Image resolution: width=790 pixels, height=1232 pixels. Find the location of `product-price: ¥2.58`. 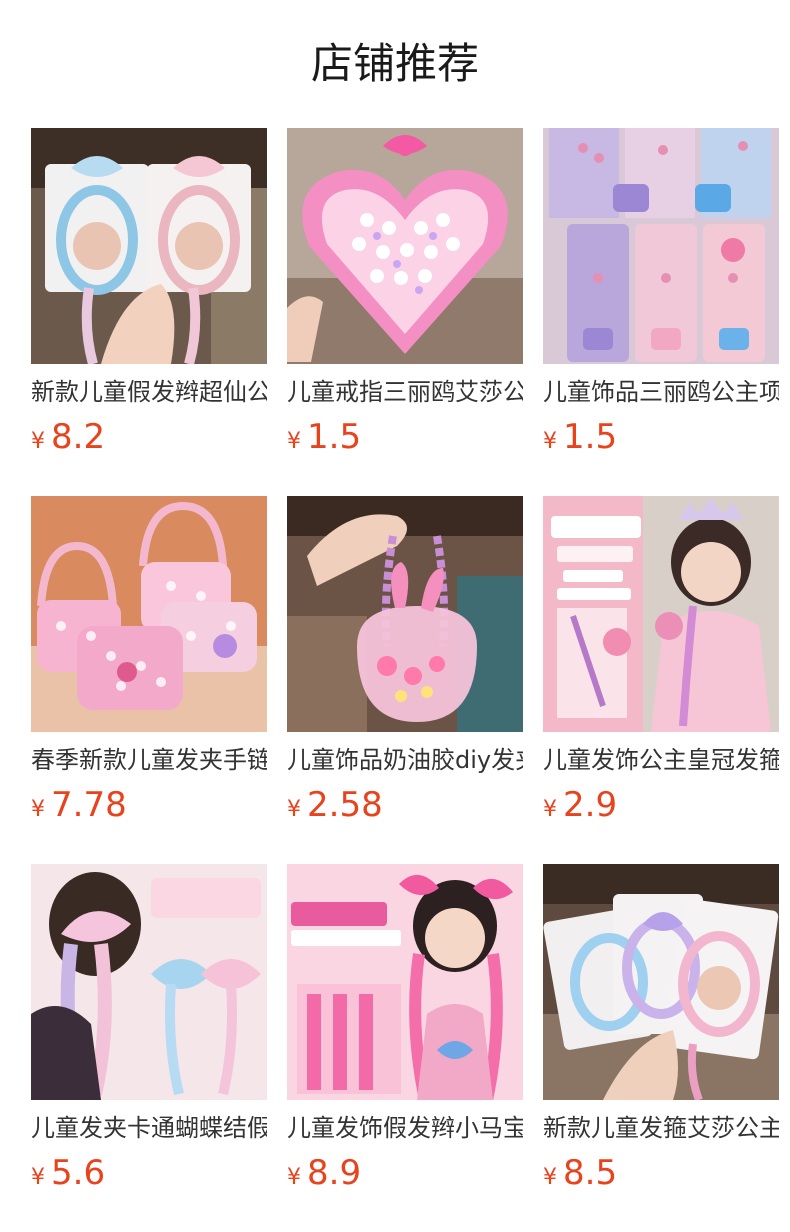

product-price: ¥2.58 is located at coordinates (335, 805).